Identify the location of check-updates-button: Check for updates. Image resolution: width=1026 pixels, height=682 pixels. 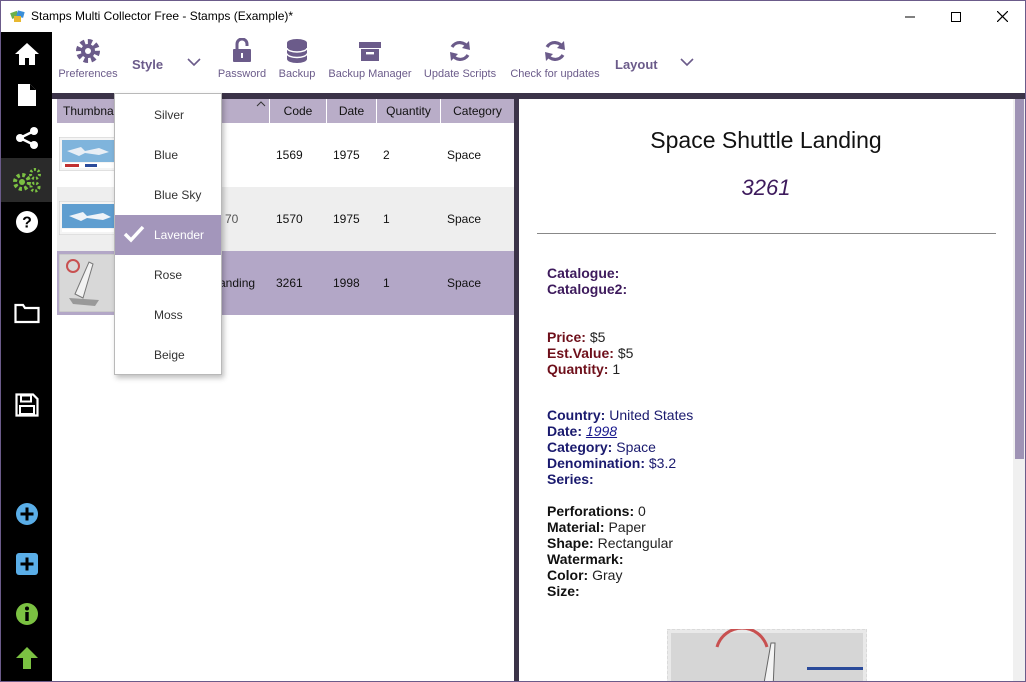
(555, 61).